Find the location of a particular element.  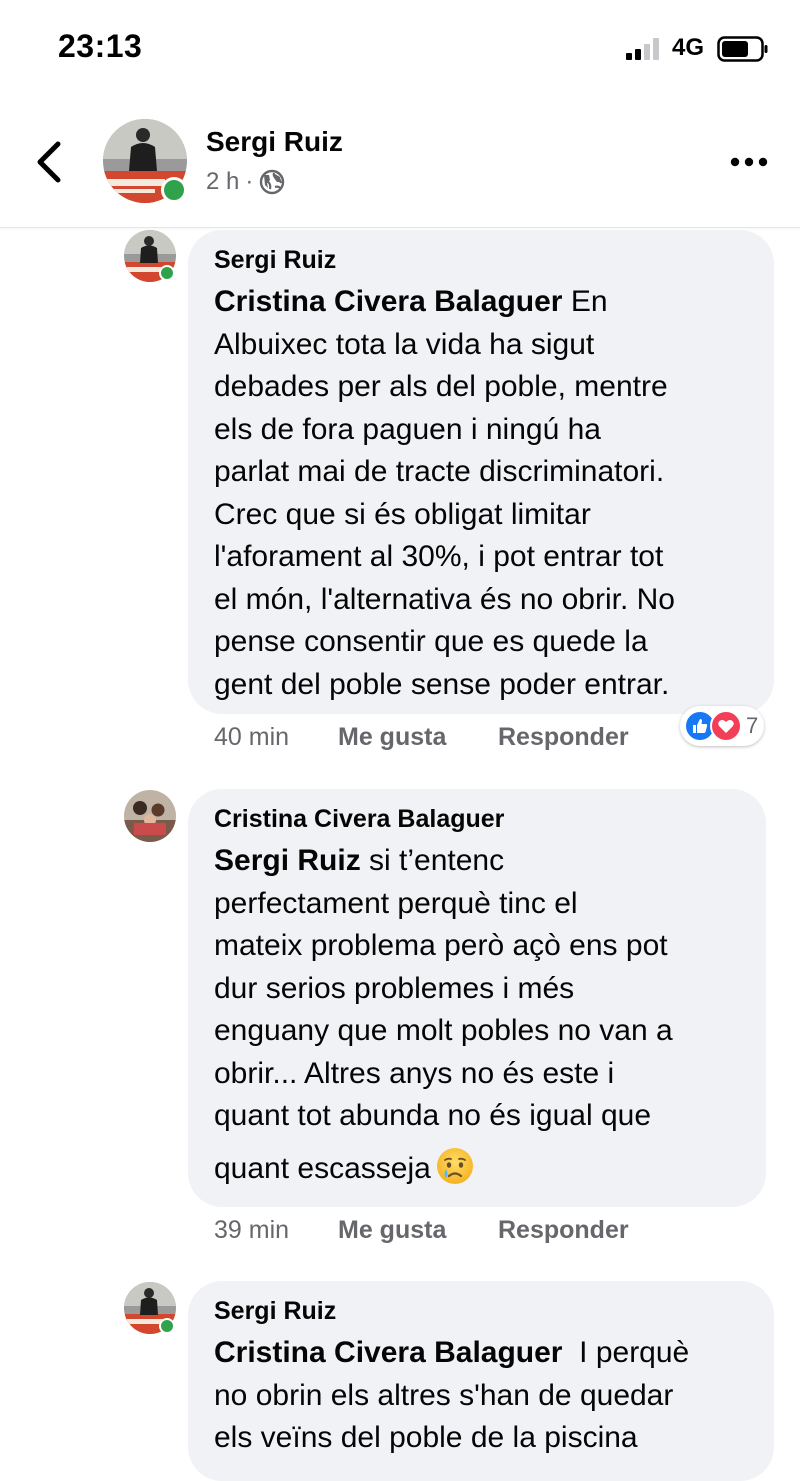

more-horizontal-icon is located at coordinates (749, 162).